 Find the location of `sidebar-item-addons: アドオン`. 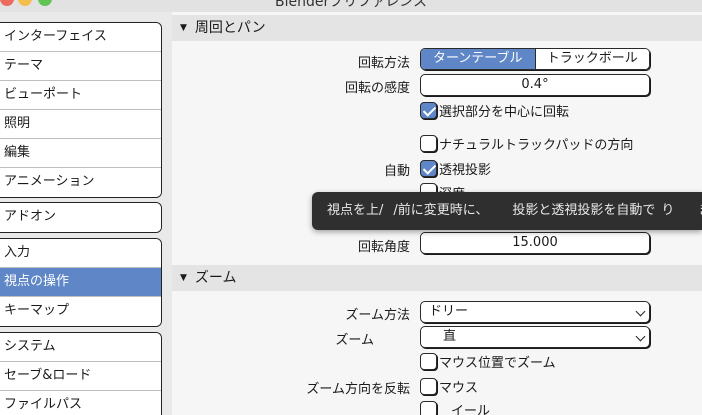

sidebar-item-addons: アドオン is located at coordinates (80, 217).